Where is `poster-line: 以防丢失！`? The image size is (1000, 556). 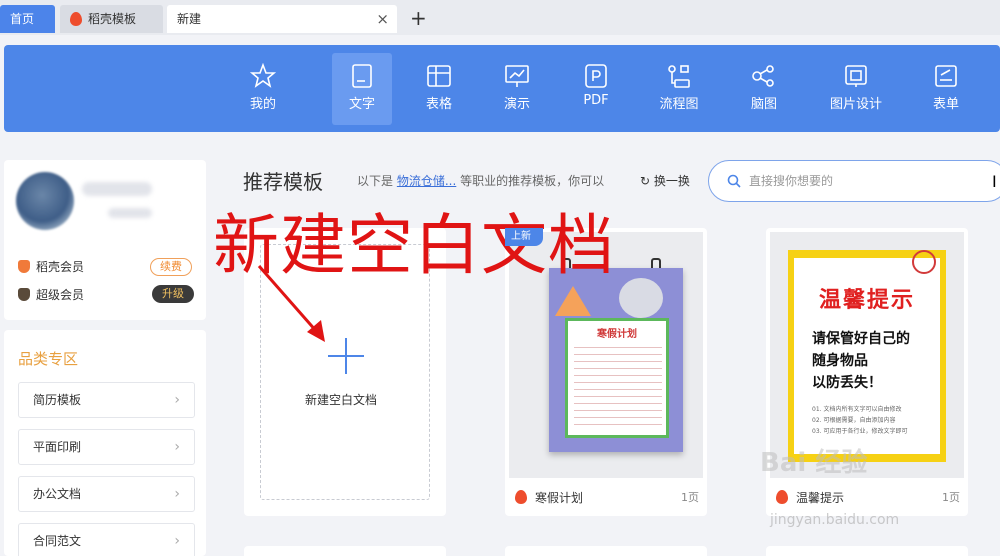
poster-line: 以防丢失！ is located at coordinates (847, 383).